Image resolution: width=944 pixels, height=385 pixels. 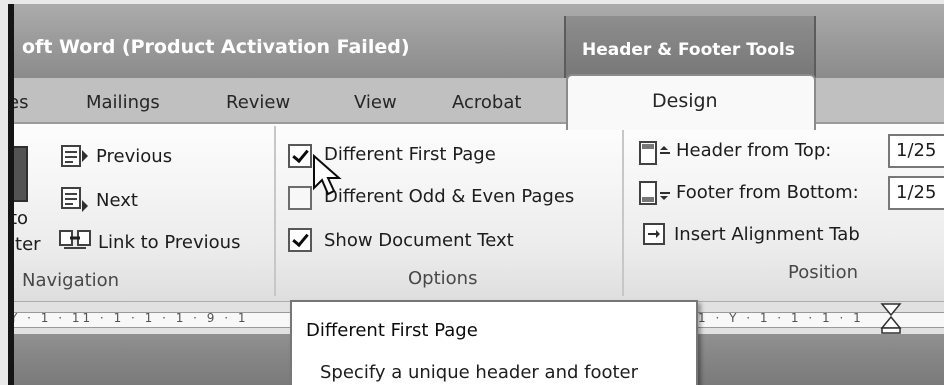 I want to click on tab-mailings: Mailings, so click(x=123, y=102).